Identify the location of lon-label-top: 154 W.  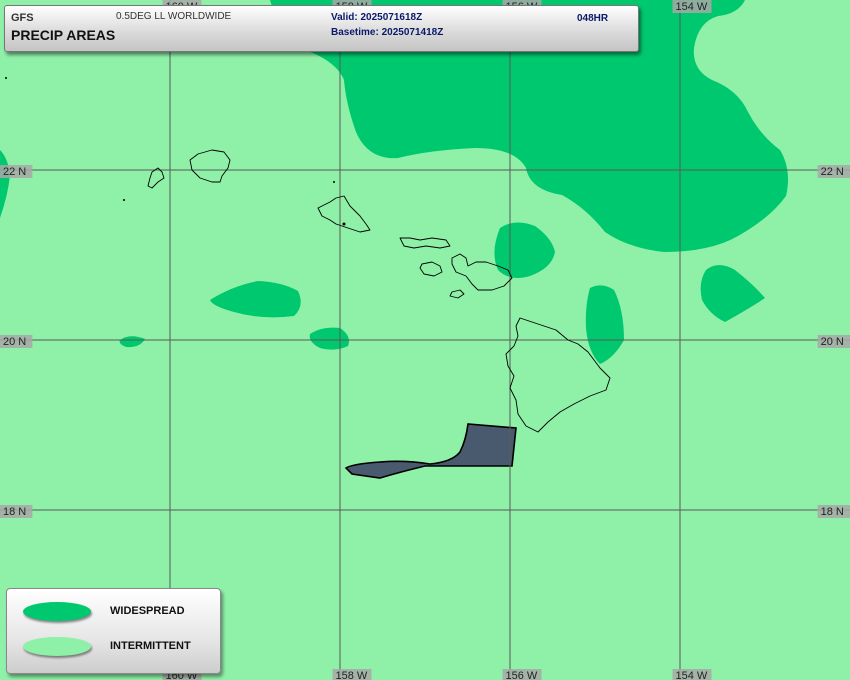
(692, 7).